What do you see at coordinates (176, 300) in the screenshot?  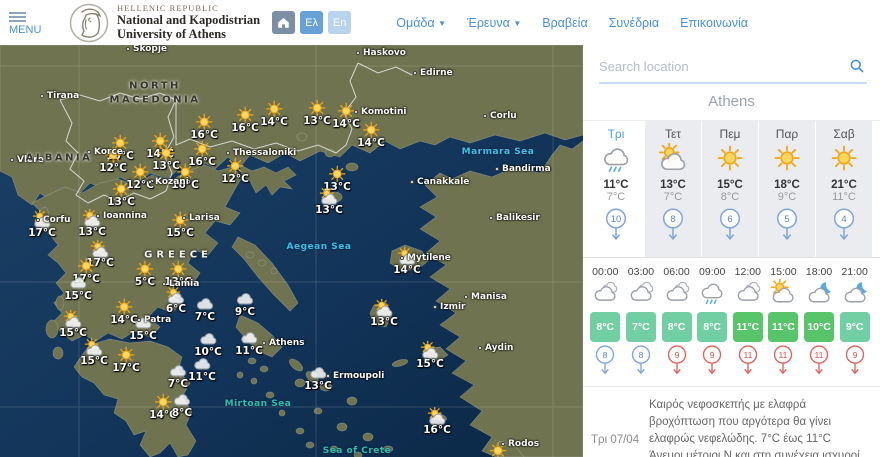 I see `weather-marker: 6°C` at bounding box center [176, 300].